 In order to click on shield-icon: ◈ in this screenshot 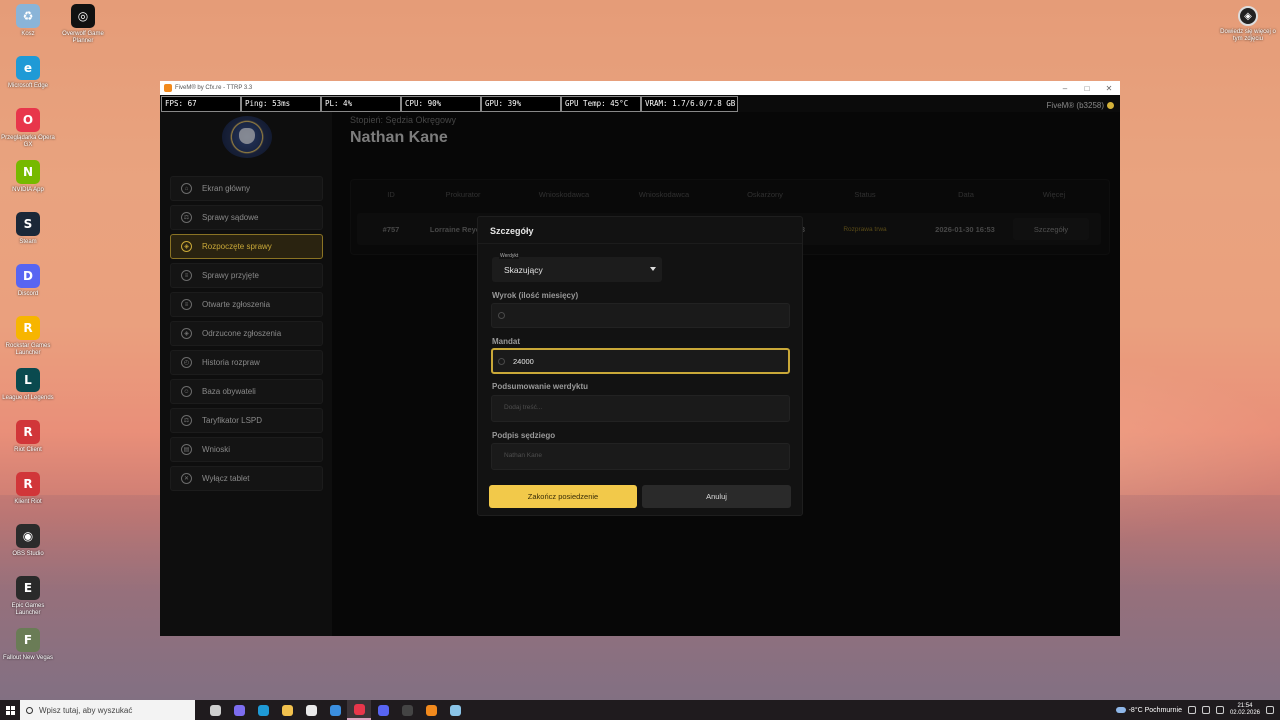, I will do `click(186, 333)`.